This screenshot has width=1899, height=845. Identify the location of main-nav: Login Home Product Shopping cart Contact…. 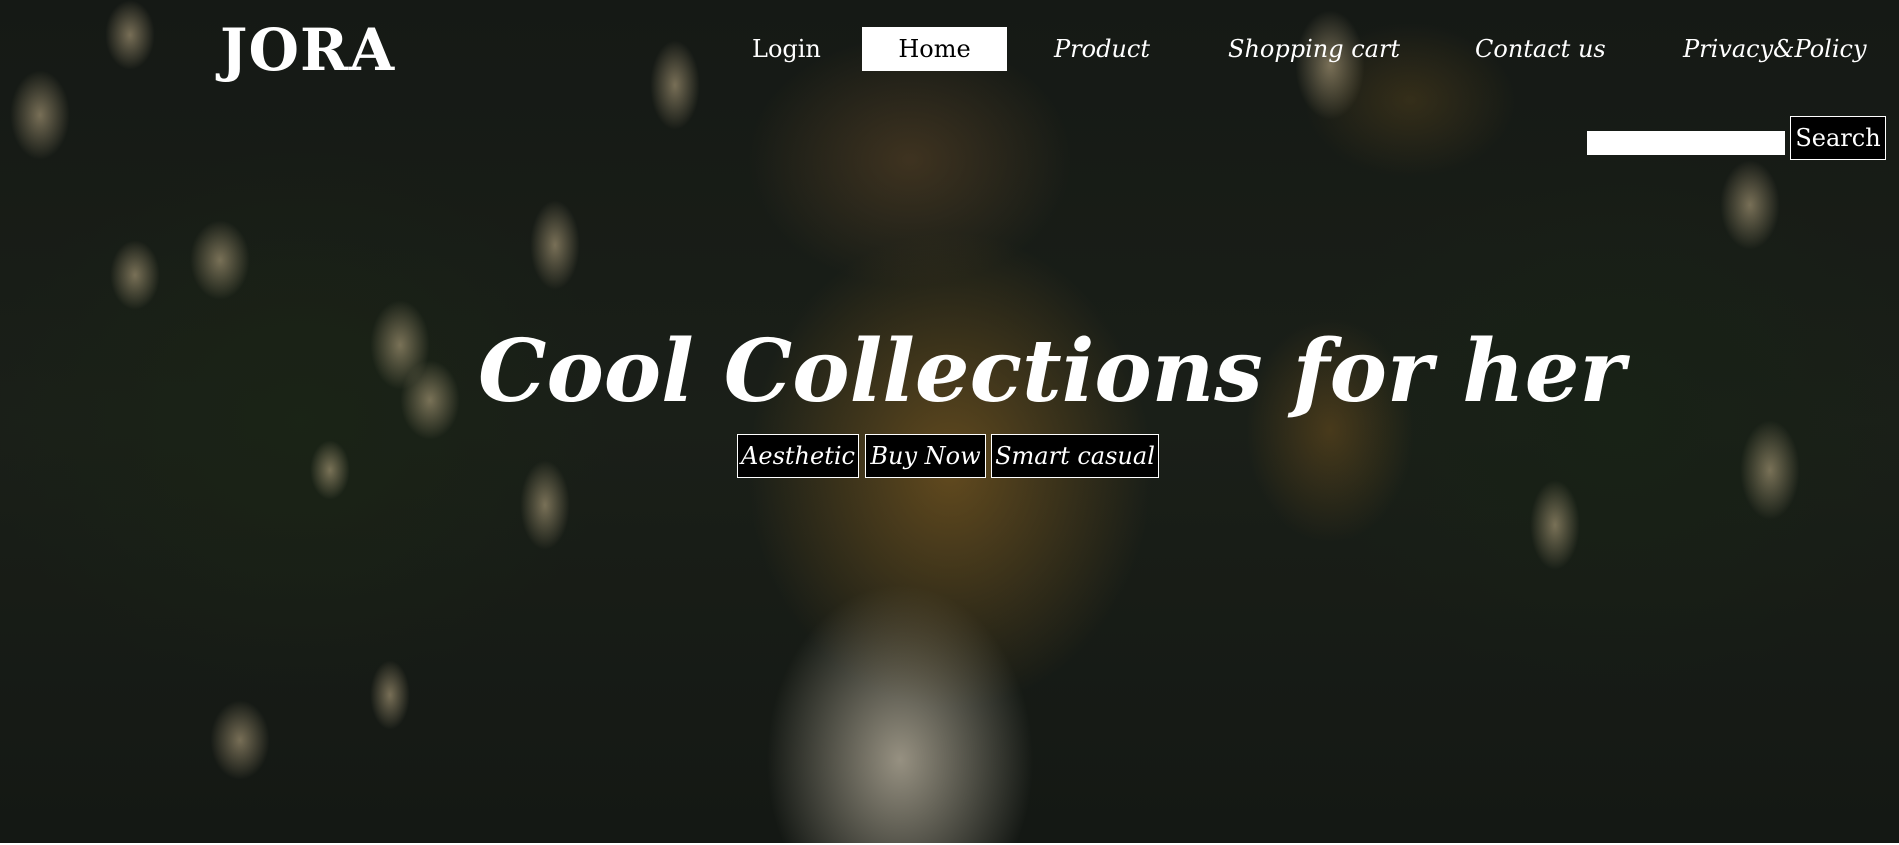
(949, 49).